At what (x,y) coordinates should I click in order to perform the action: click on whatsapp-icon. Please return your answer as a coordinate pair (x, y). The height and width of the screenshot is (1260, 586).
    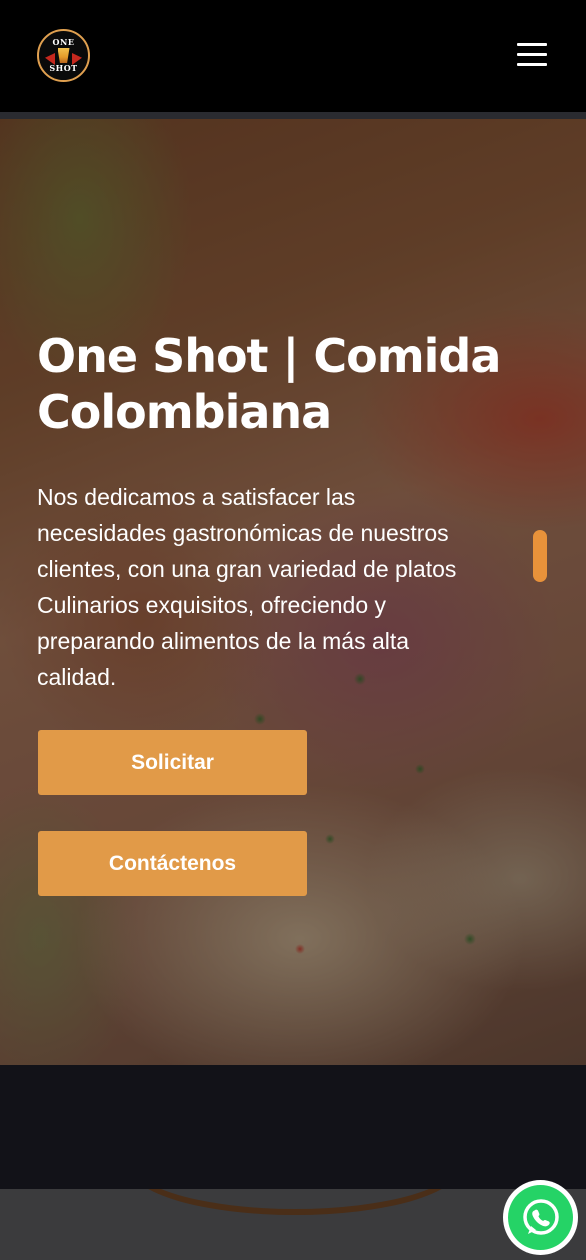
    Looking at the image, I should click on (540, 1217).